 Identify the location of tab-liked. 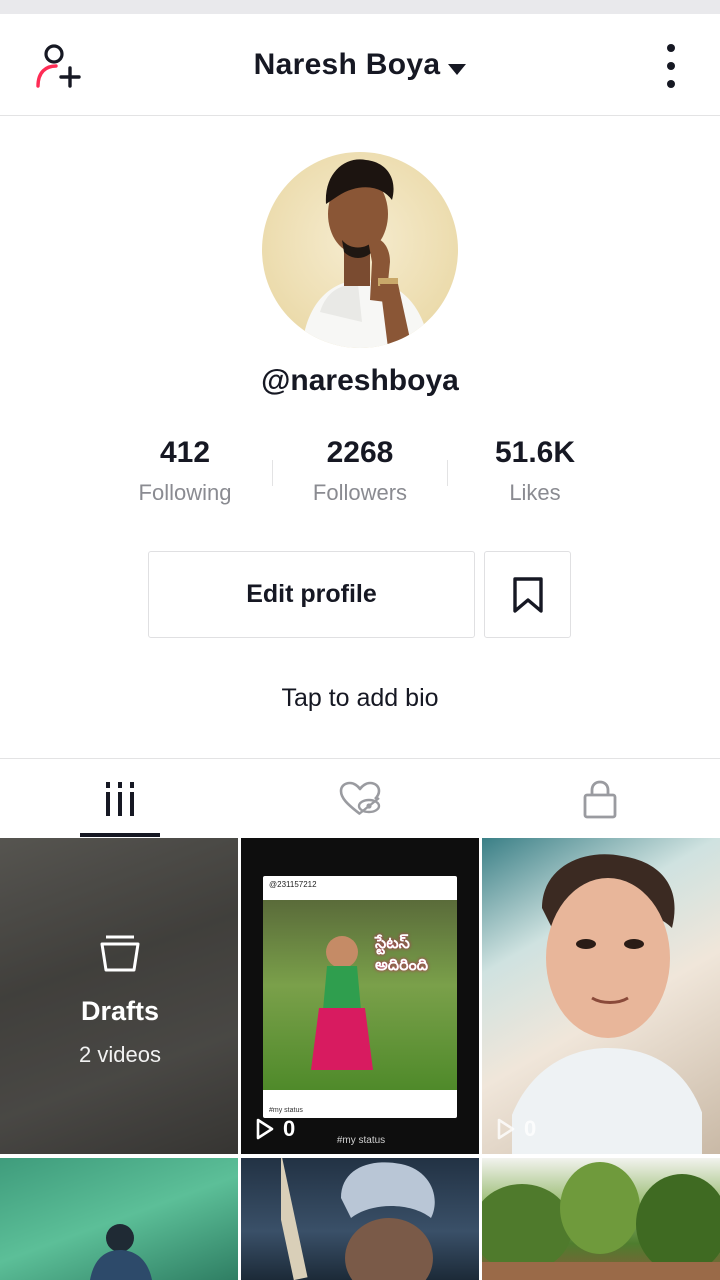
(360, 799).